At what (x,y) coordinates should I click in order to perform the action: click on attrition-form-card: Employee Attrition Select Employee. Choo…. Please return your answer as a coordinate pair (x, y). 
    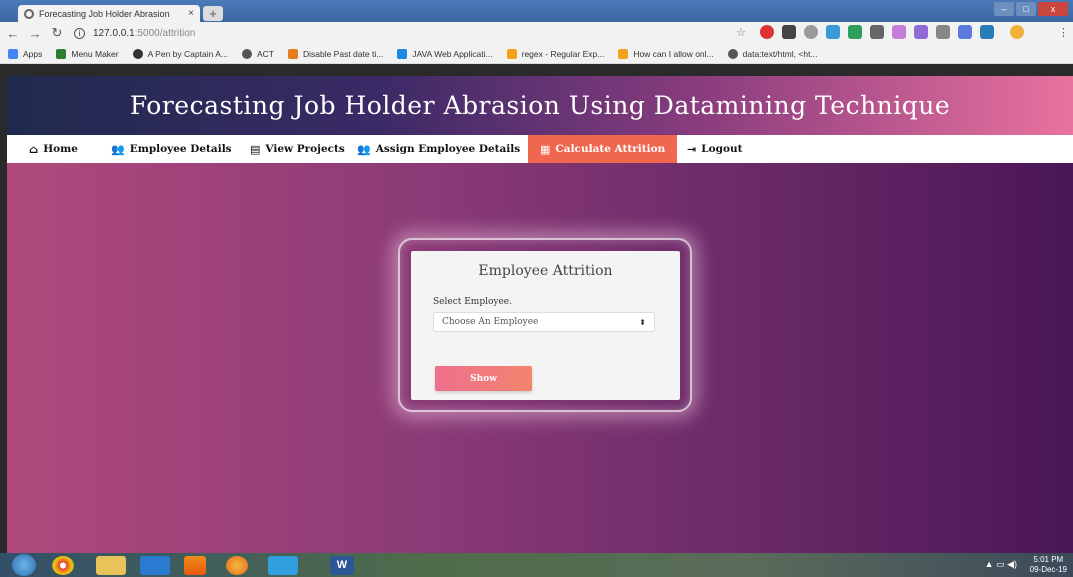
    Looking at the image, I should click on (545, 325).